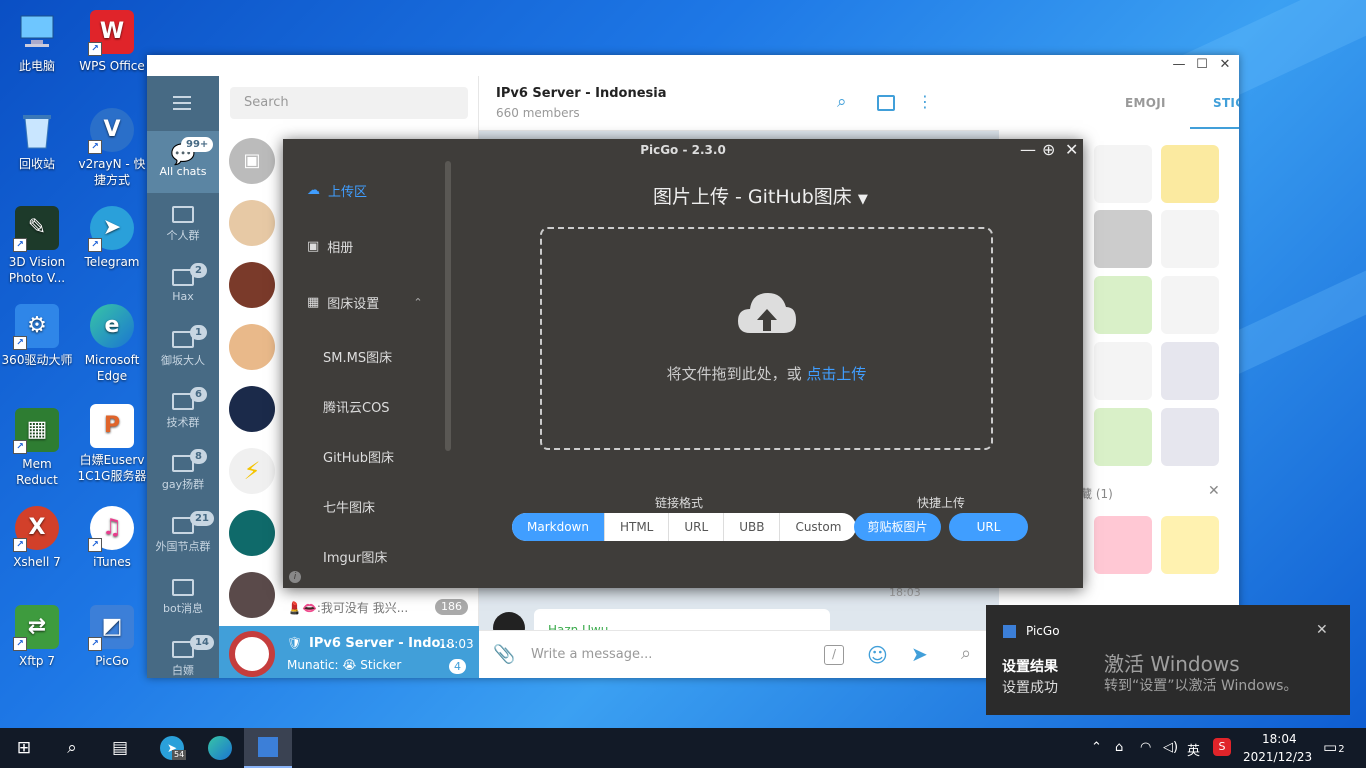  What do you see at coordinates (349, 103) in the screenshot?
I see `search-input: Search` at bounding box center [349, 103].